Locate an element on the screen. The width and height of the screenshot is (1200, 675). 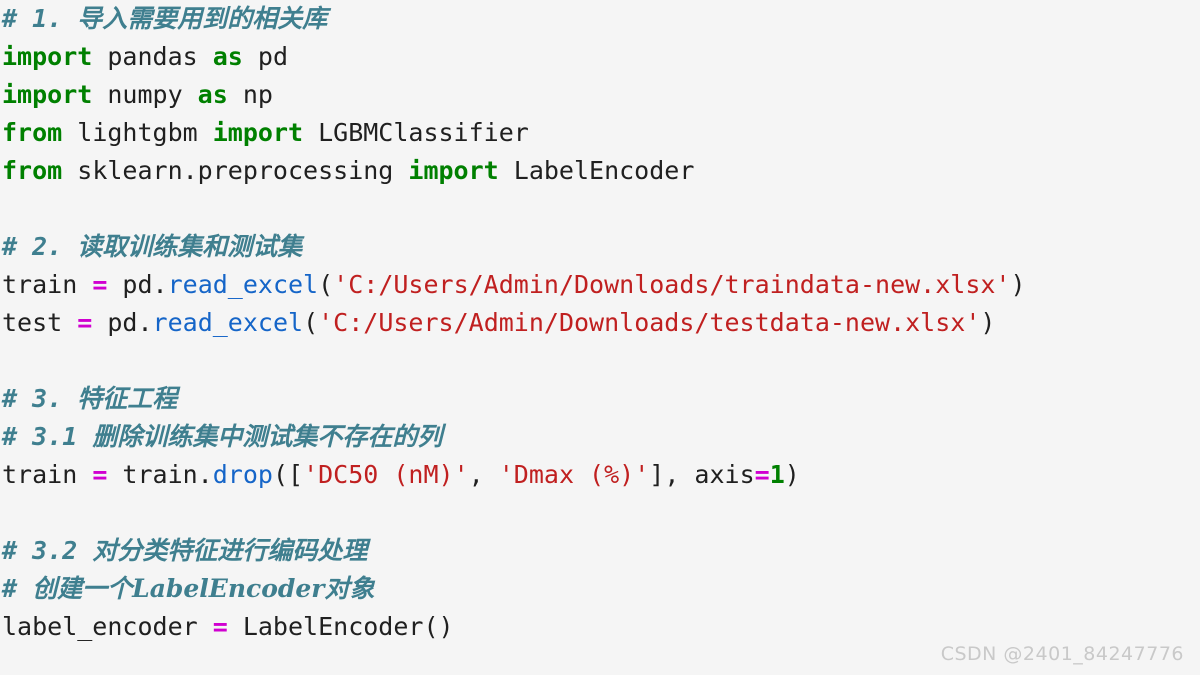
token-plain: LabelEncoder is located at coordinates (596, 170).